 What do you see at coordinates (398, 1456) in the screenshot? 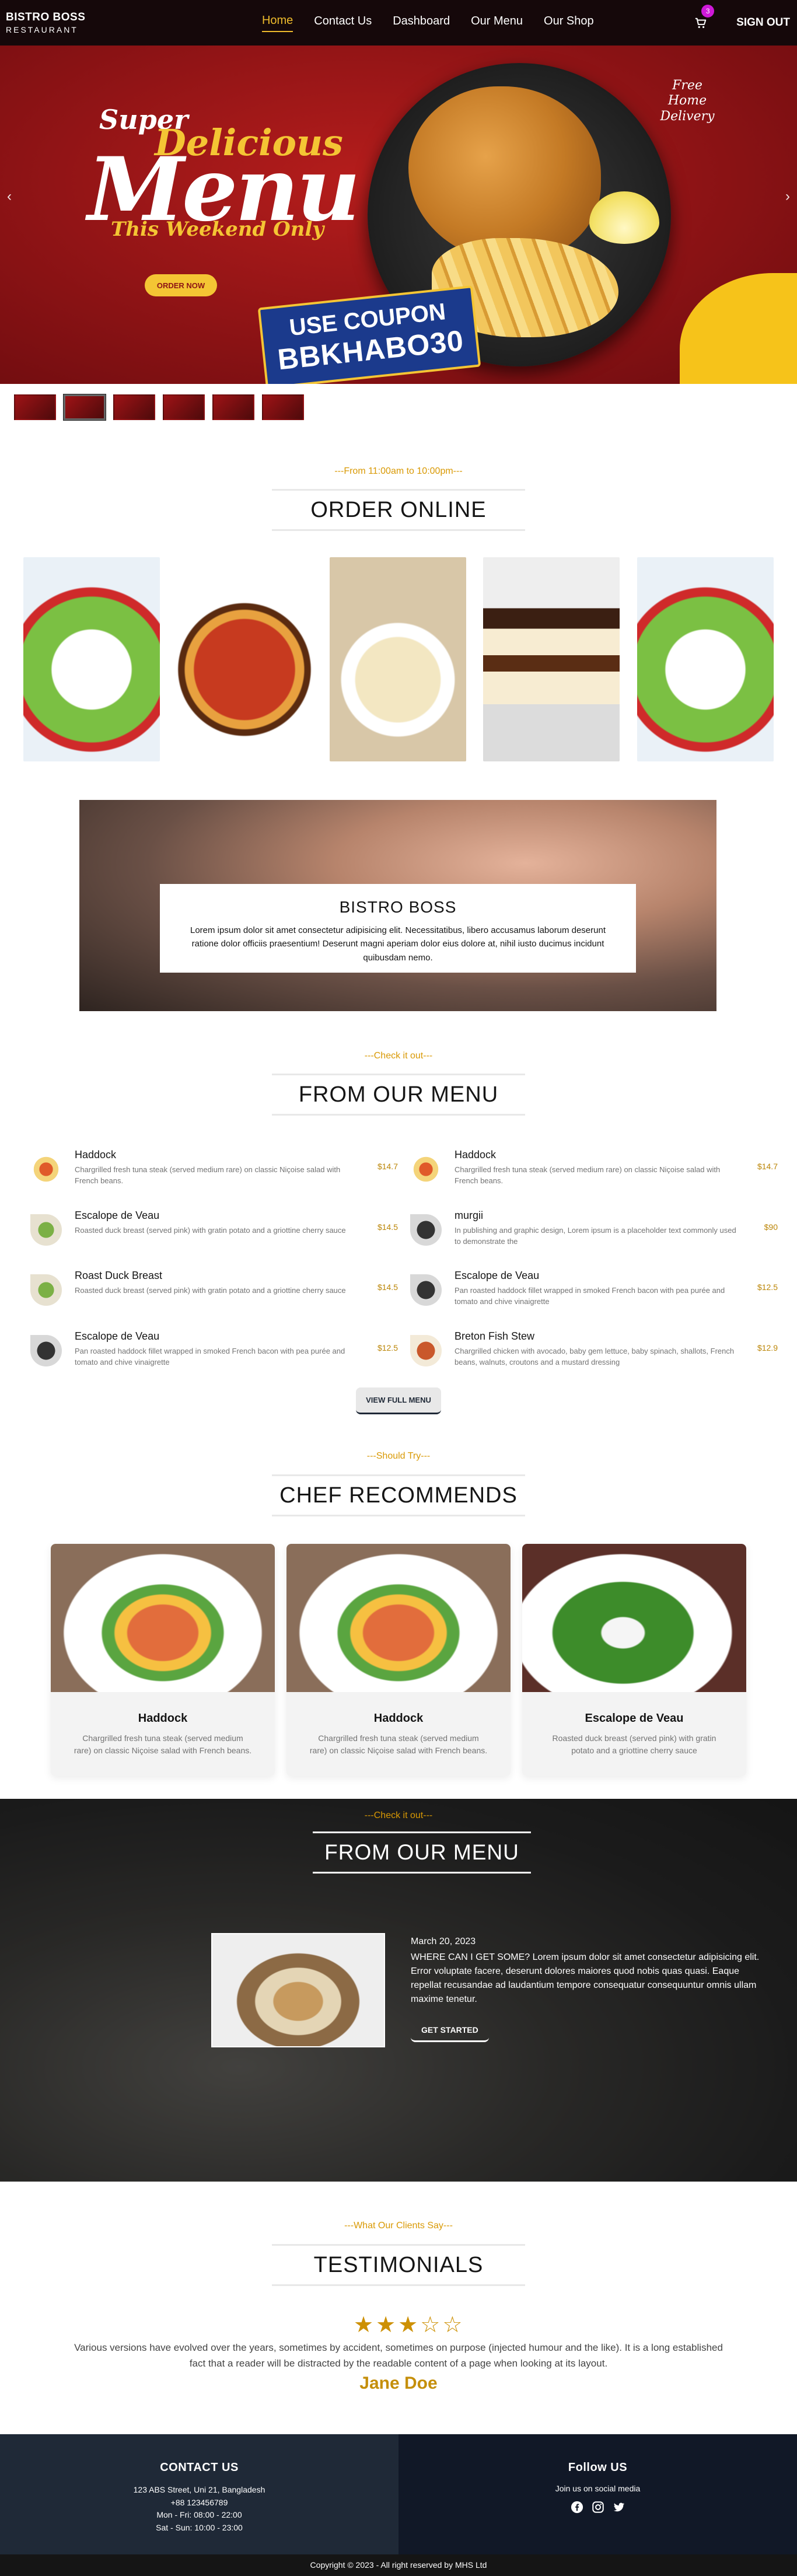
I see `chef-subtitle: ---Should Try---` at bounding box center [398, 1456].